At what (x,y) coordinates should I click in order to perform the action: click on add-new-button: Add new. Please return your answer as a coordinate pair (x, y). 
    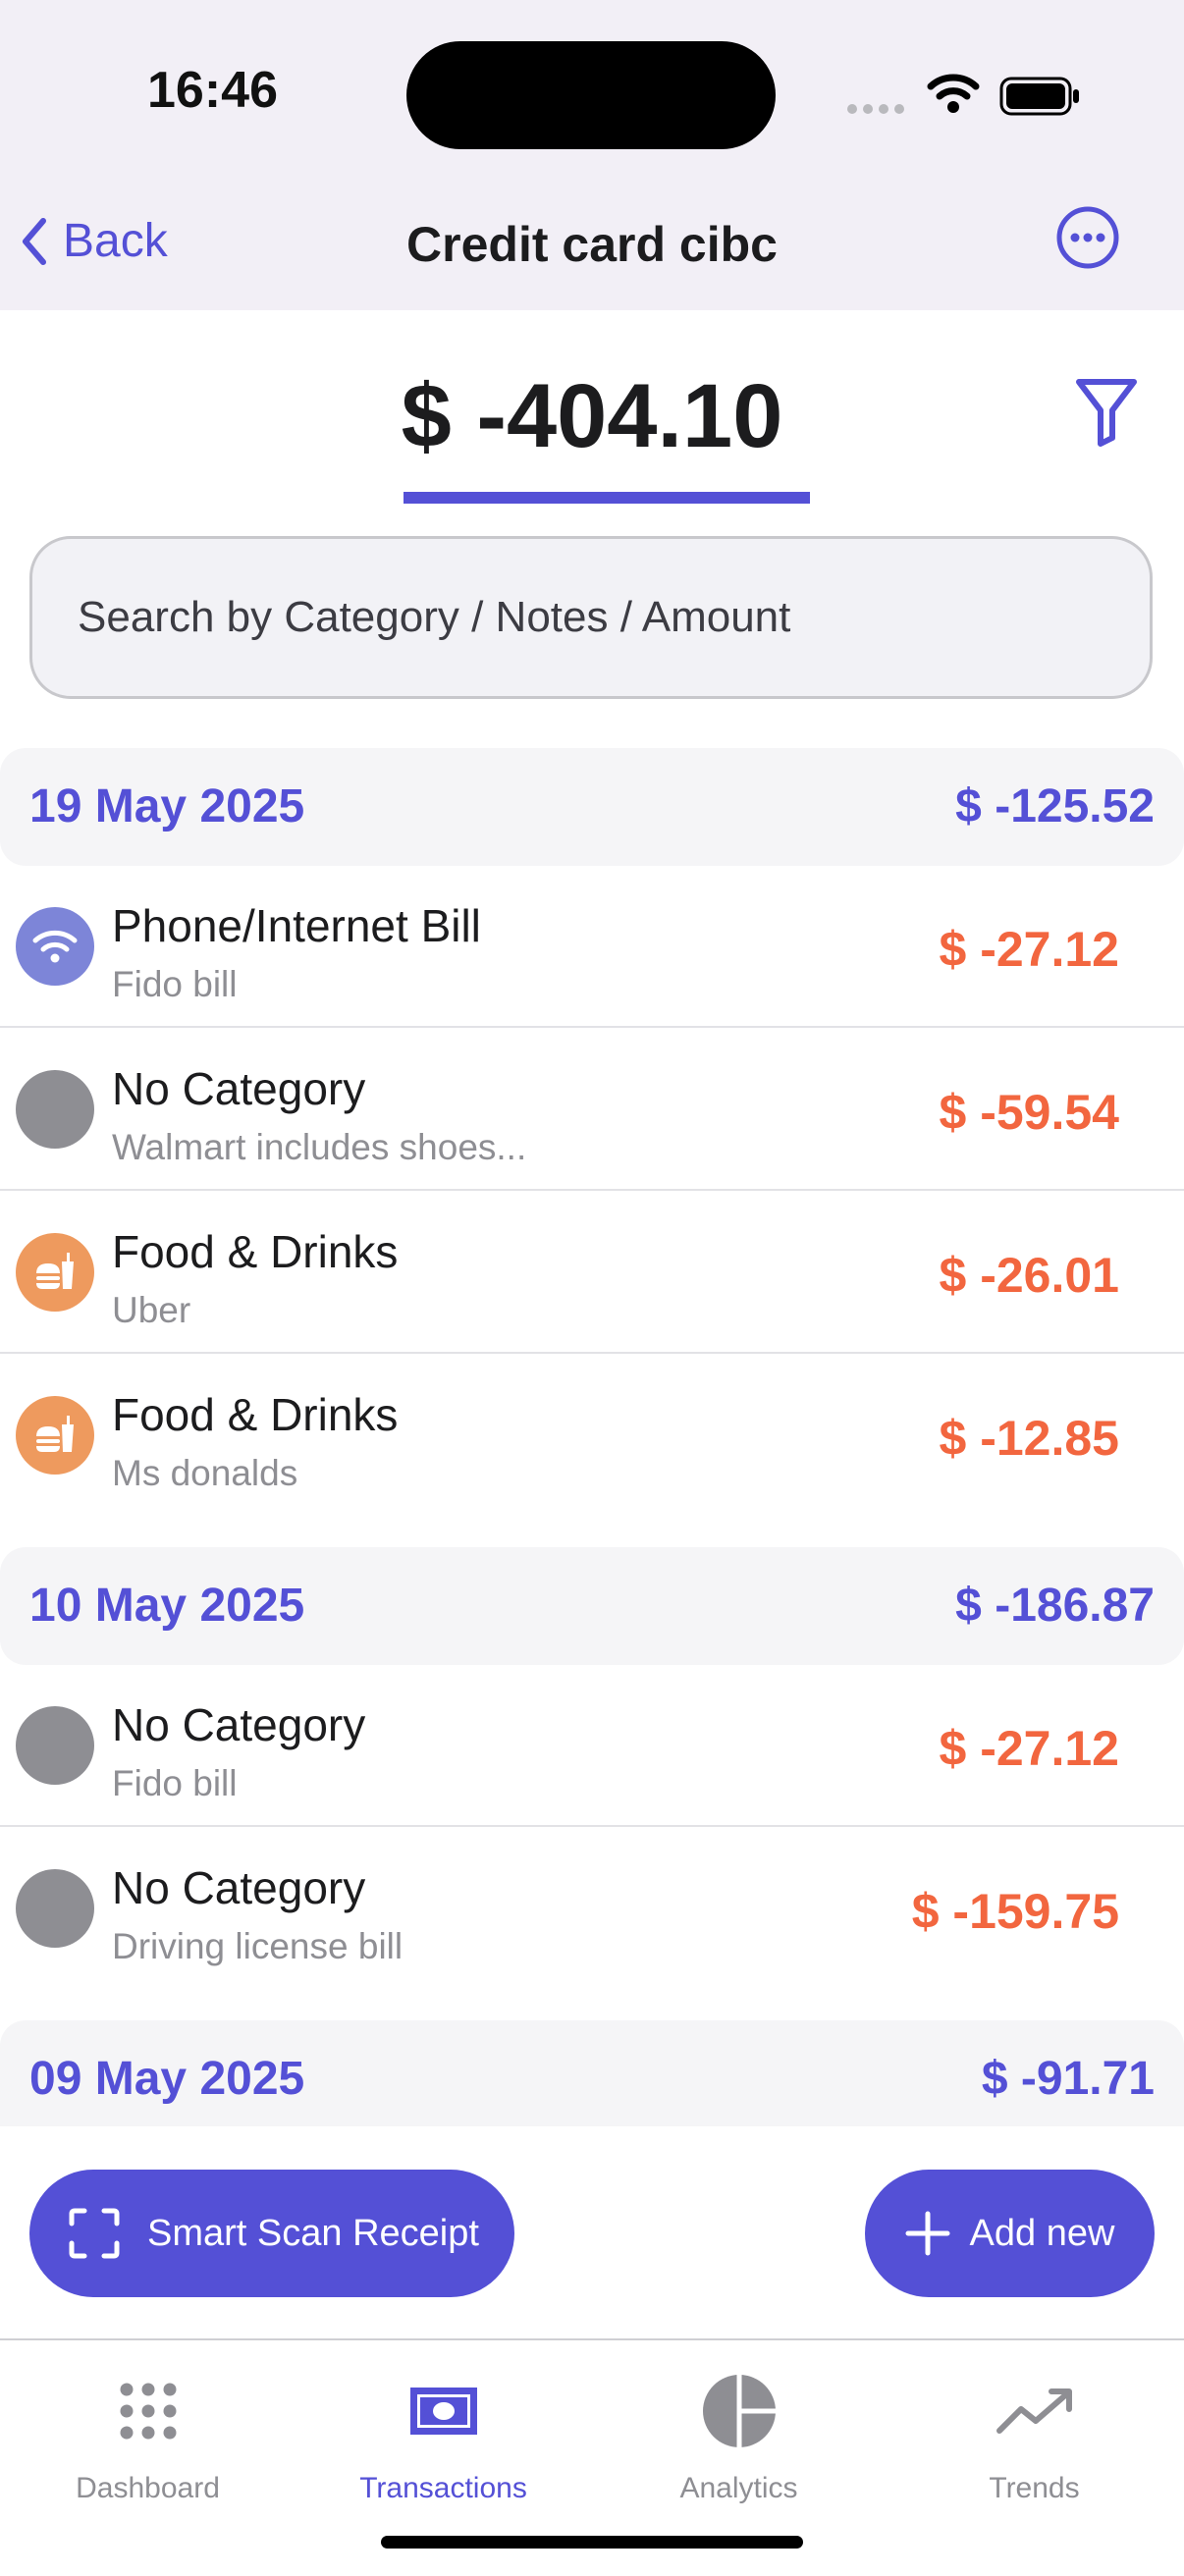
    Looking at the image, I should click on (1010, 2233).